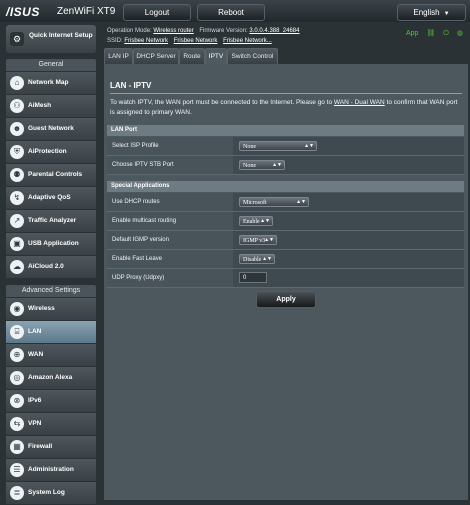 This screenshot has width=470, height=505. What do you see at coordinates (17, 355) in the screenshot?
I see `wan-icon: ⊕` at bounding box center [17, 355].